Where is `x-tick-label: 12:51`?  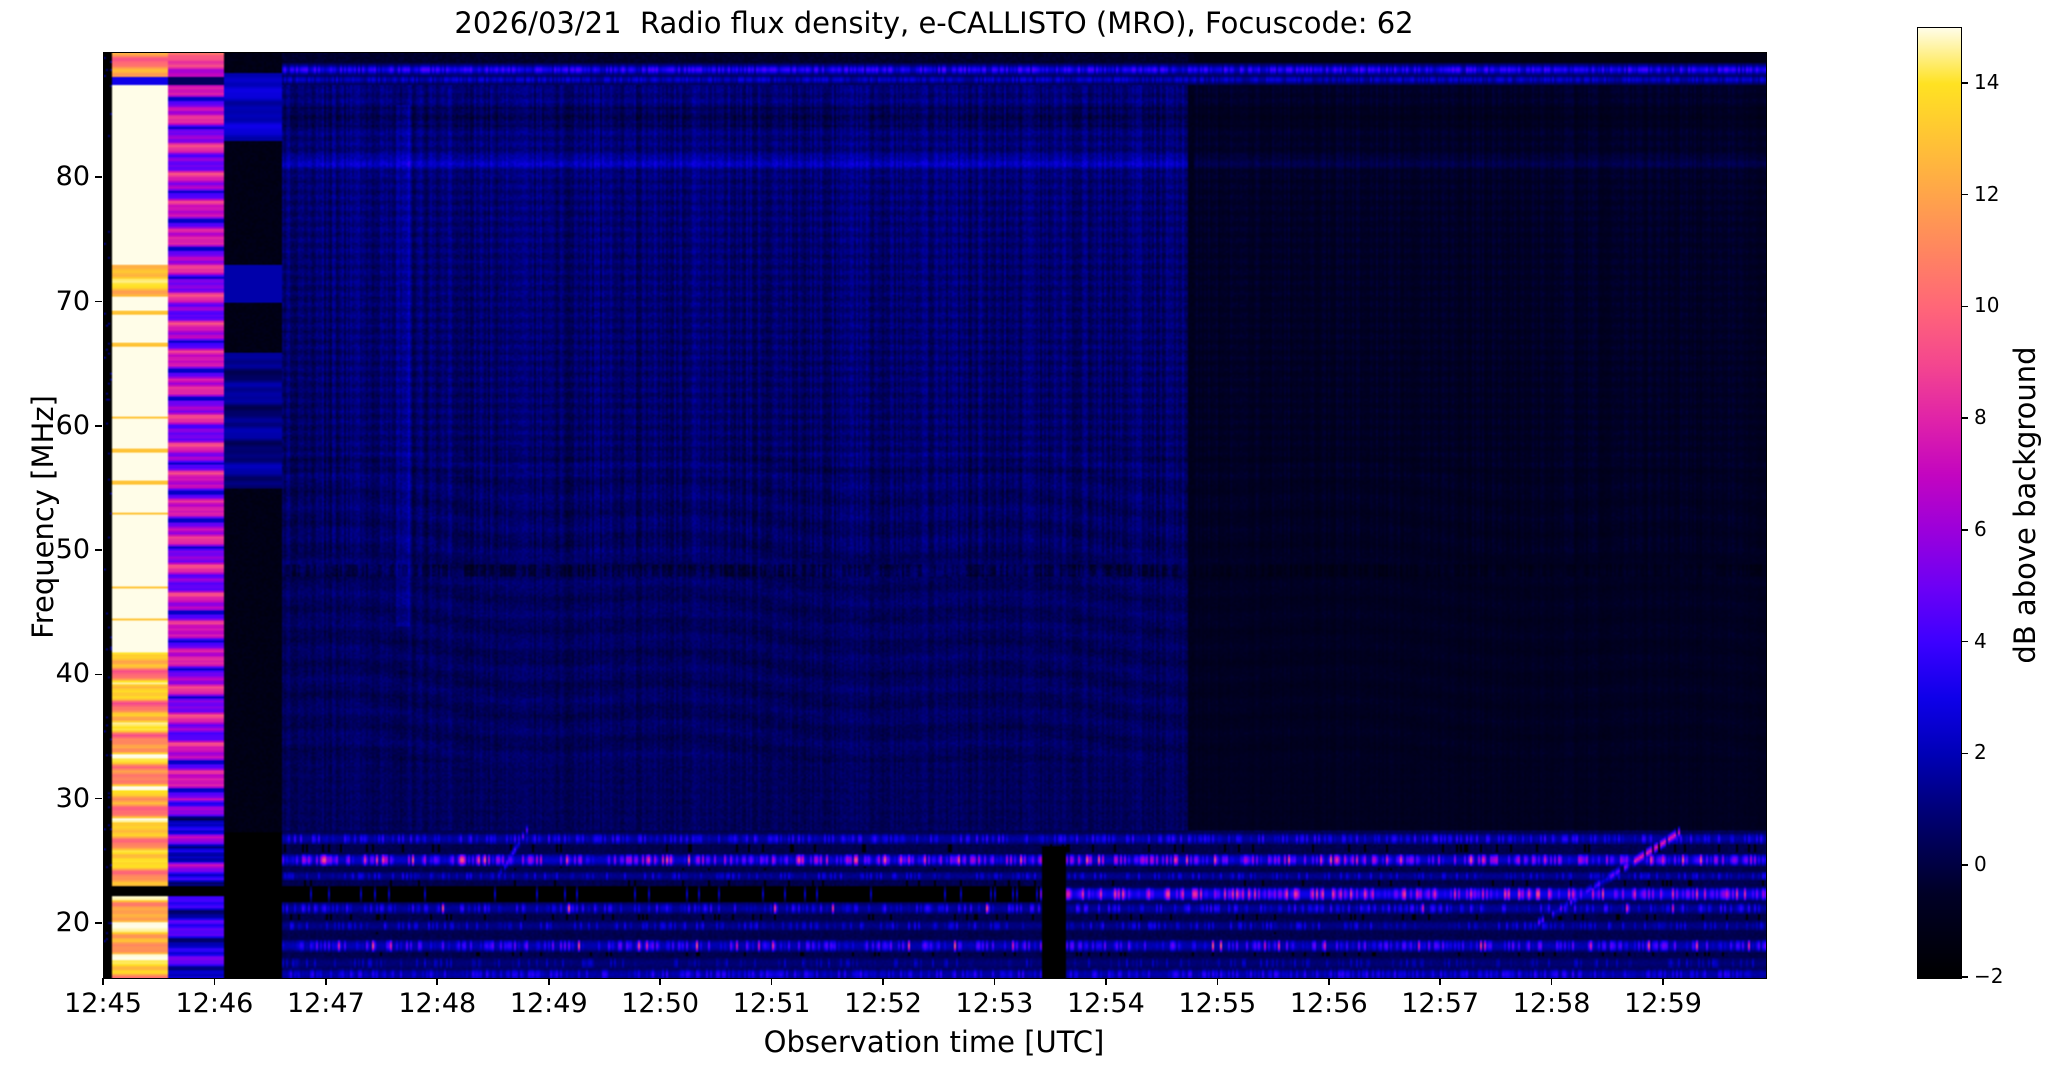 x-tick-label: 12:51 is located at coordinates (771, 1003).